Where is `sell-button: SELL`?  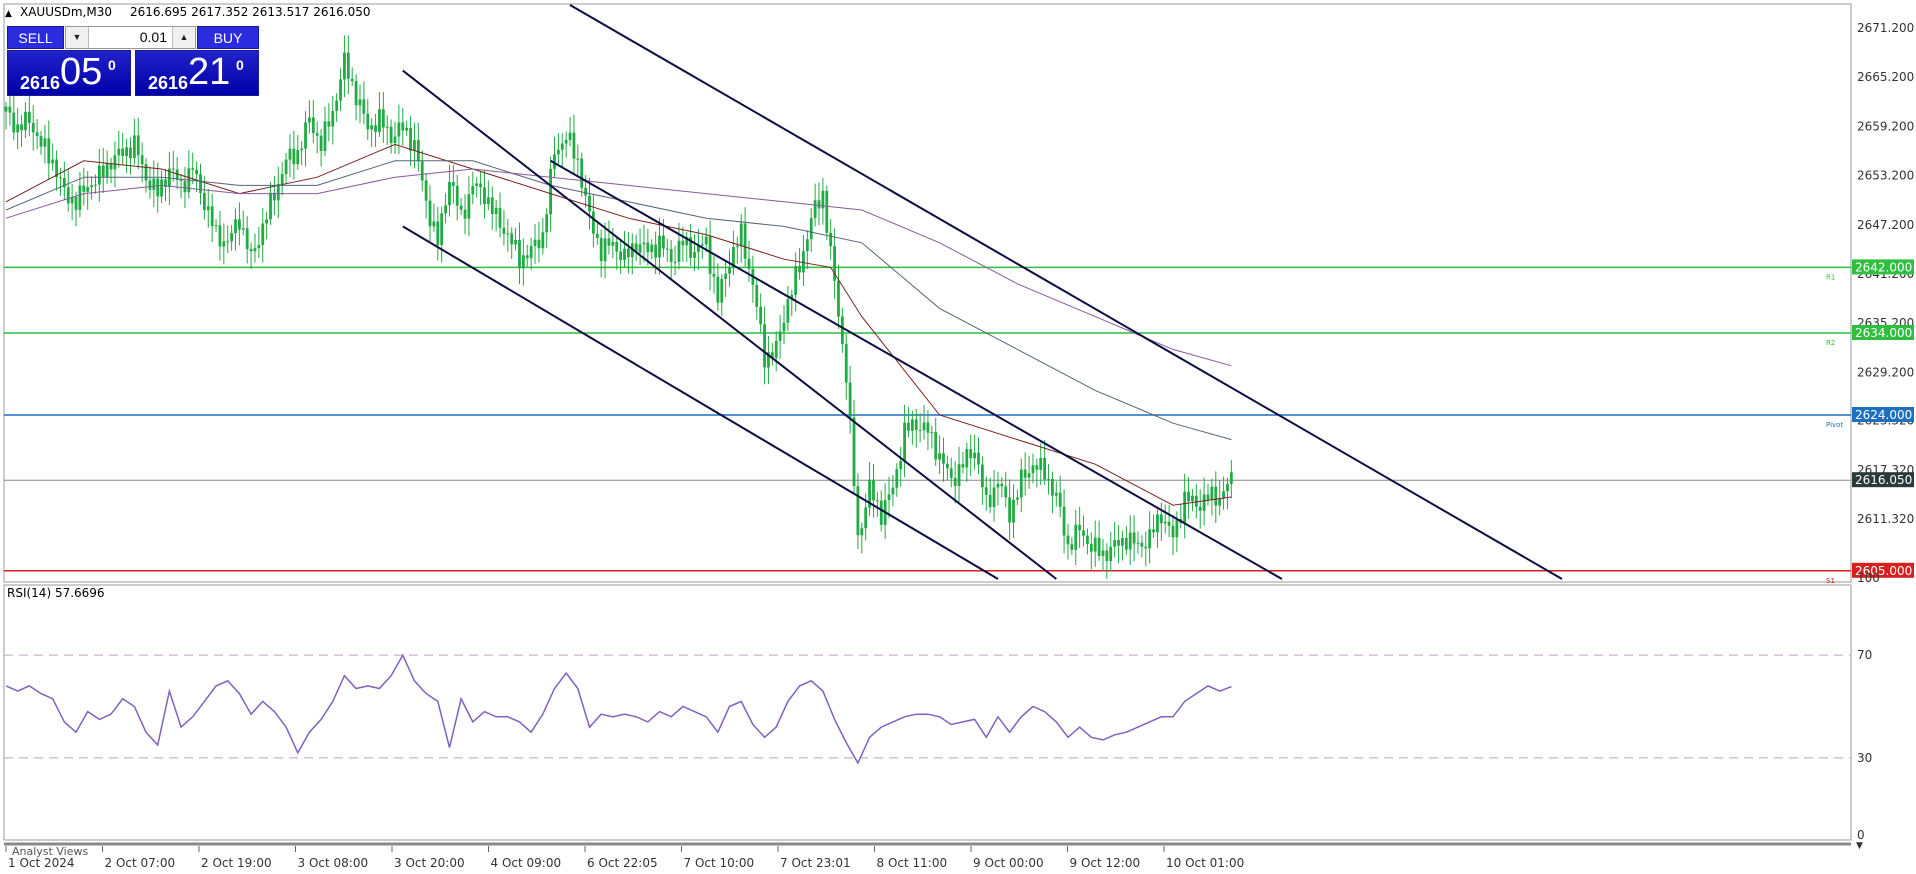 sell-button: SELL is located at coordinates (35, 37).